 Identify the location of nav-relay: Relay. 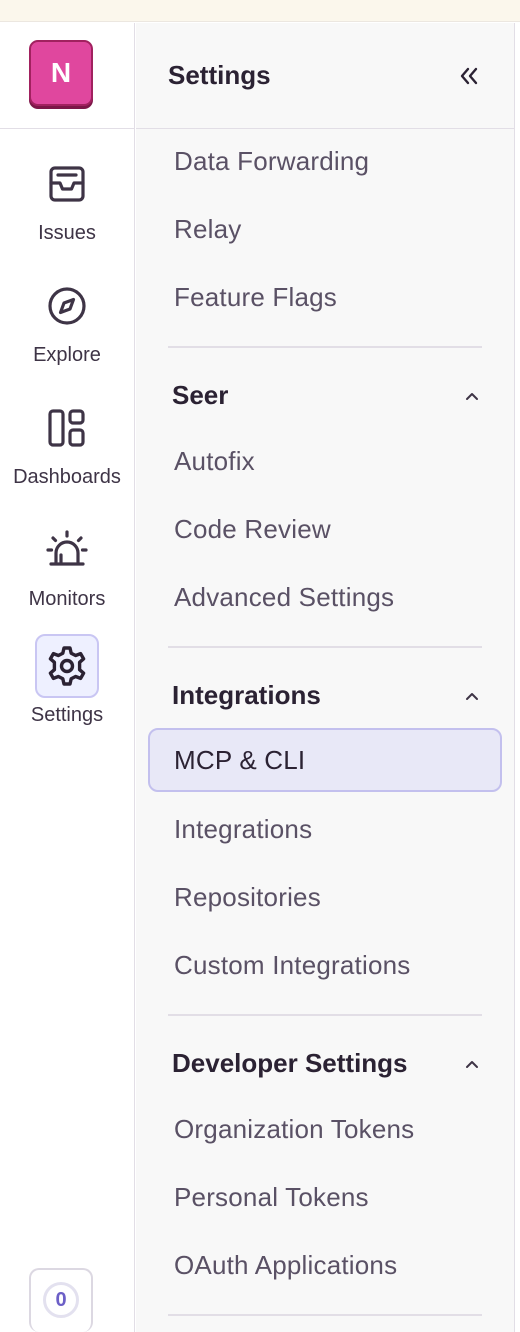
(207, 229).